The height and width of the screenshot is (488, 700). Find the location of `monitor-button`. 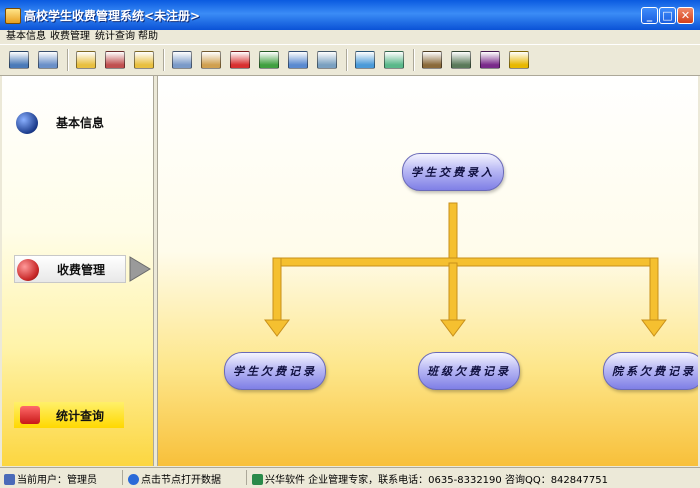

monitor-button is located at coordinates (19, 60).